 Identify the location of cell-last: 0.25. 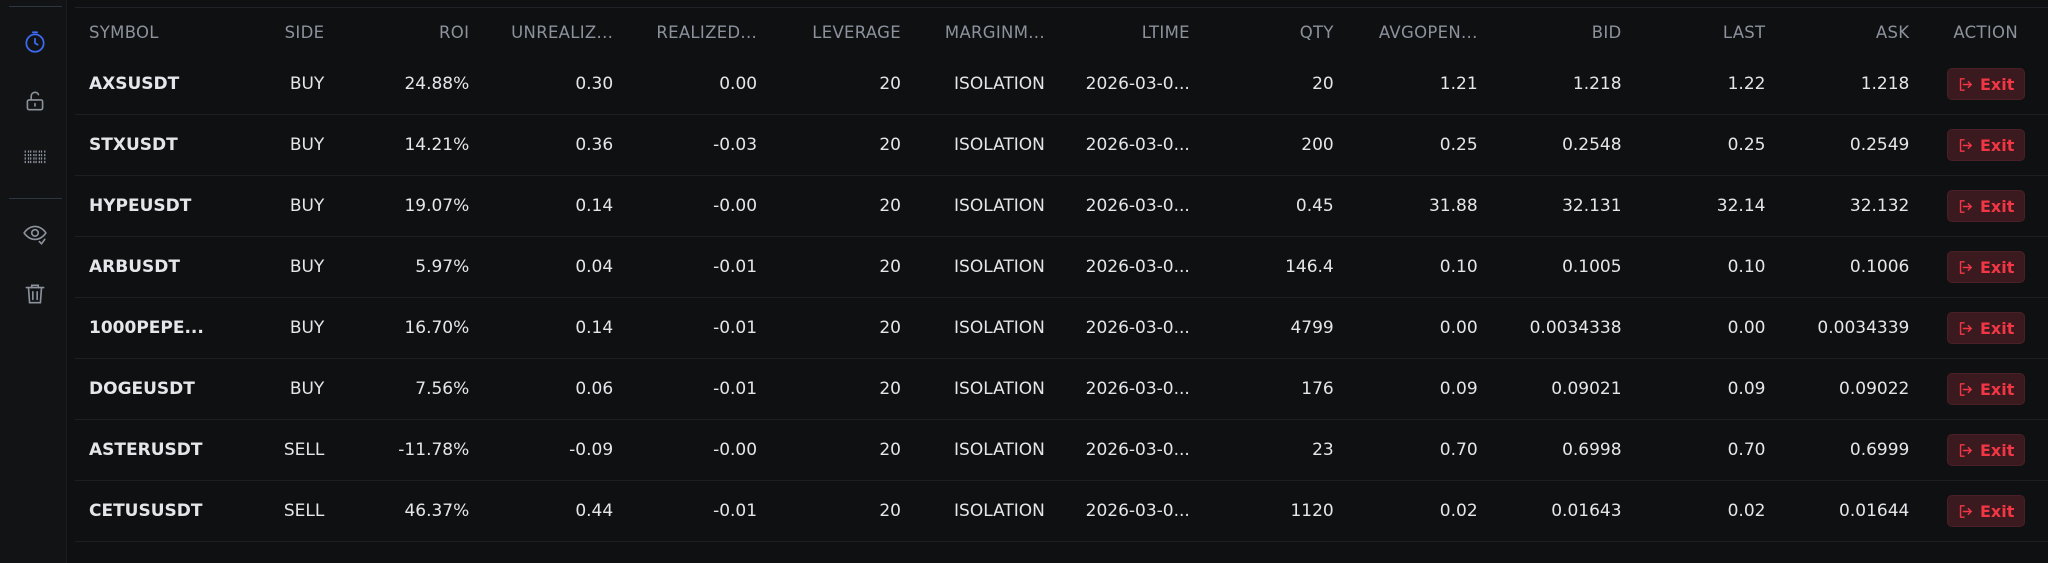
(1707, 145).